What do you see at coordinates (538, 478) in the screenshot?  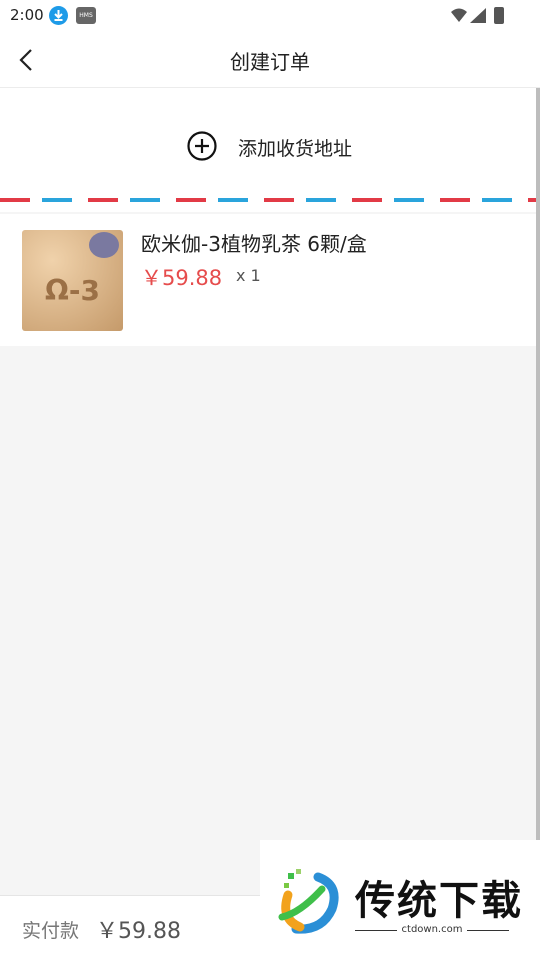 I see `scrollbar` at bounding box center [538, 478].